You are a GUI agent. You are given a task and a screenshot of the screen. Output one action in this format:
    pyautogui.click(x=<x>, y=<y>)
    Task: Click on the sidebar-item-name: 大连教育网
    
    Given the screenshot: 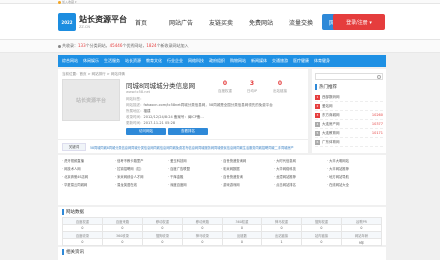 What is the action you would take?
    pyautogui.click(x=331, y=132)
    